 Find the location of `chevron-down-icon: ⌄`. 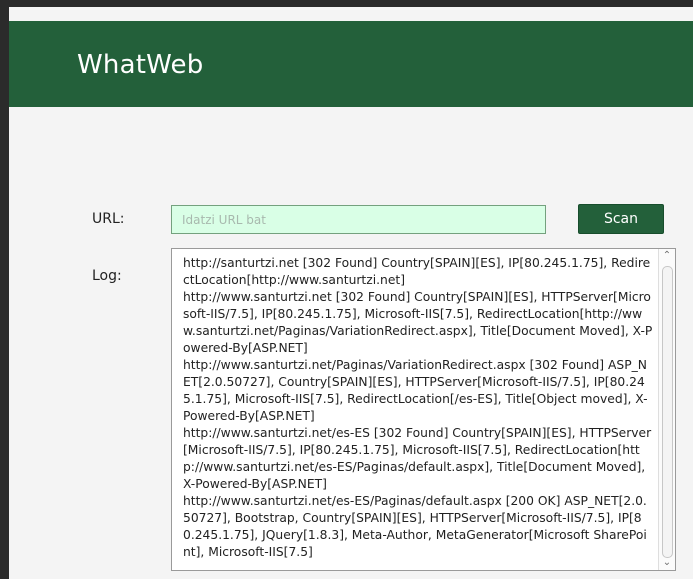

chevron-down-icon: ⌄ is located at coordinates (667, 563).